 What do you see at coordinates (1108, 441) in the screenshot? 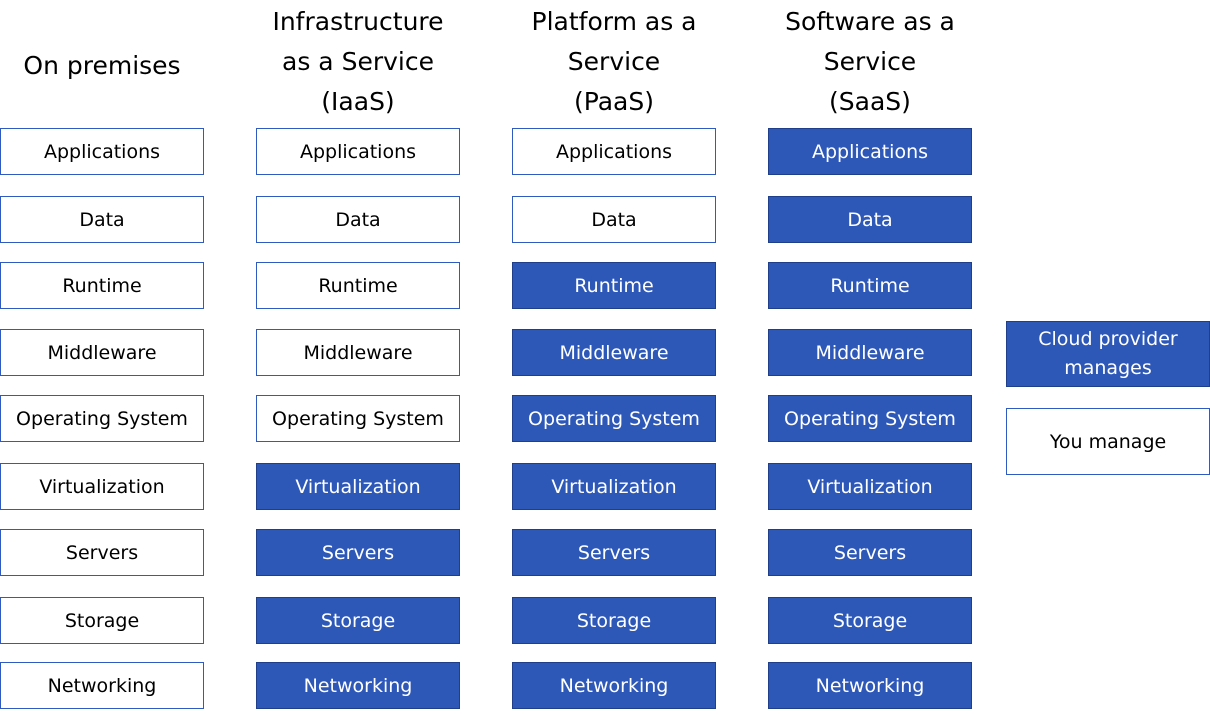
I see `legend-you-manage: You manage` at bounding box center [1108, 441].